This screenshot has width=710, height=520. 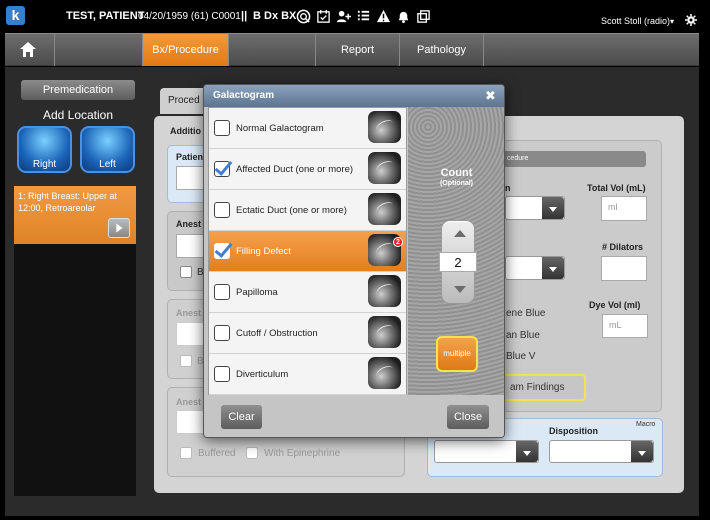 What do you see at coordinates (458, 262) in the screenshot?
I see `count-input: 2` at bounding box center [458, 262].